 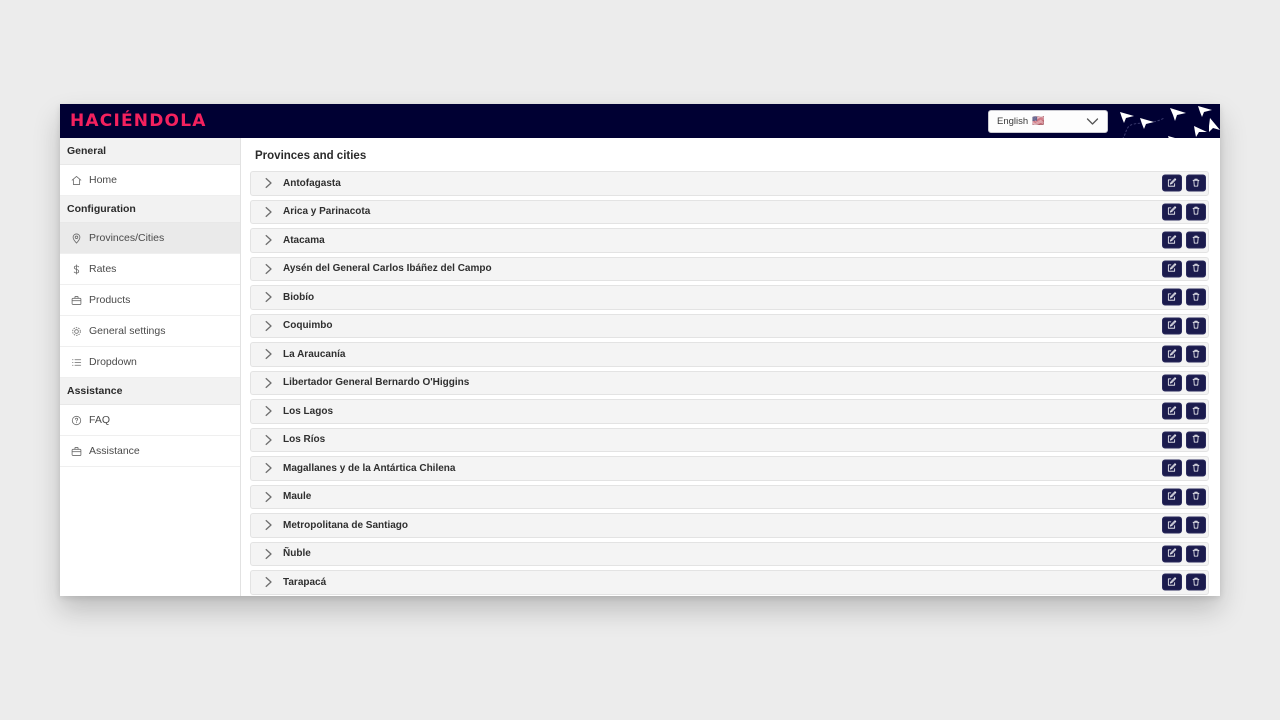 I want to click on province-row: Atacama, so click(x=729, y=240).